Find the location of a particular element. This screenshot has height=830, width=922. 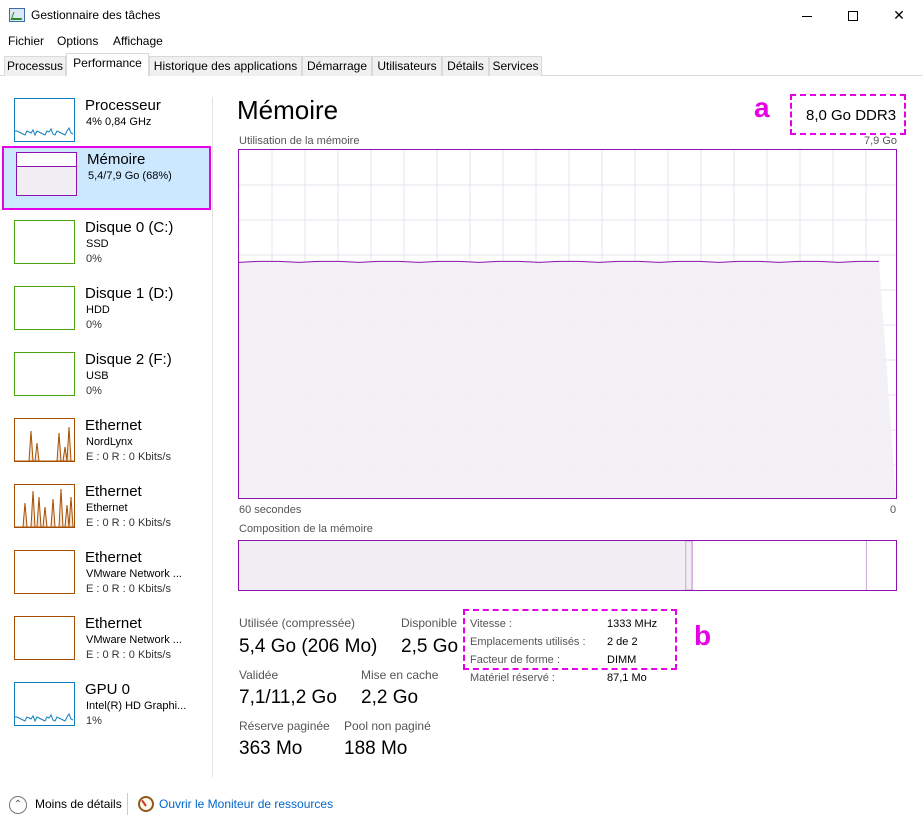

sidebar-item-subtitle: 4% 0,84 GHz is located at coordinates (119, 122).